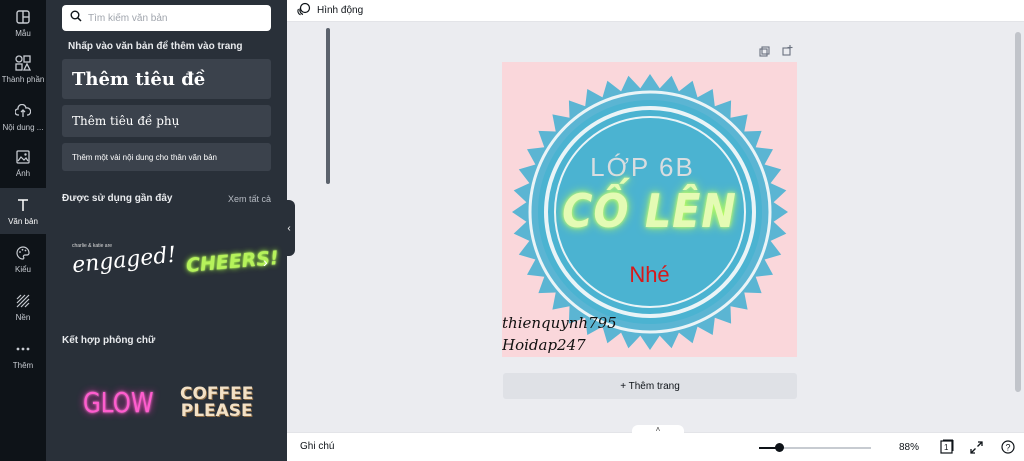 This screenshot has width=1024, height=461. Describe the element at coordinates (166, 121) in the screenshot. I see `add-subheading-button: Thêm tiêu đề phụ` at that location.